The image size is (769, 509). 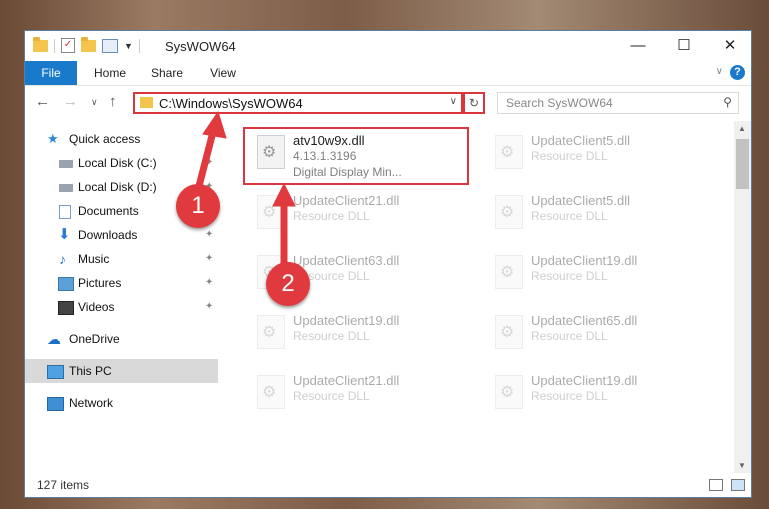 I want to click on file-highlight-box, so click(x=356, y=156).